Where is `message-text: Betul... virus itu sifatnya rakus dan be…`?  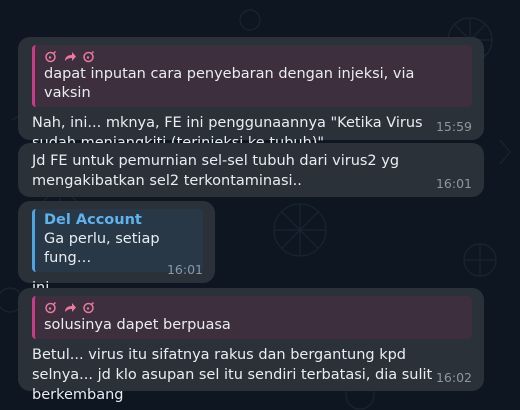
message-text: Betul... virus itu sifatnya rakus dan be… is located at coordinates (234, 375).